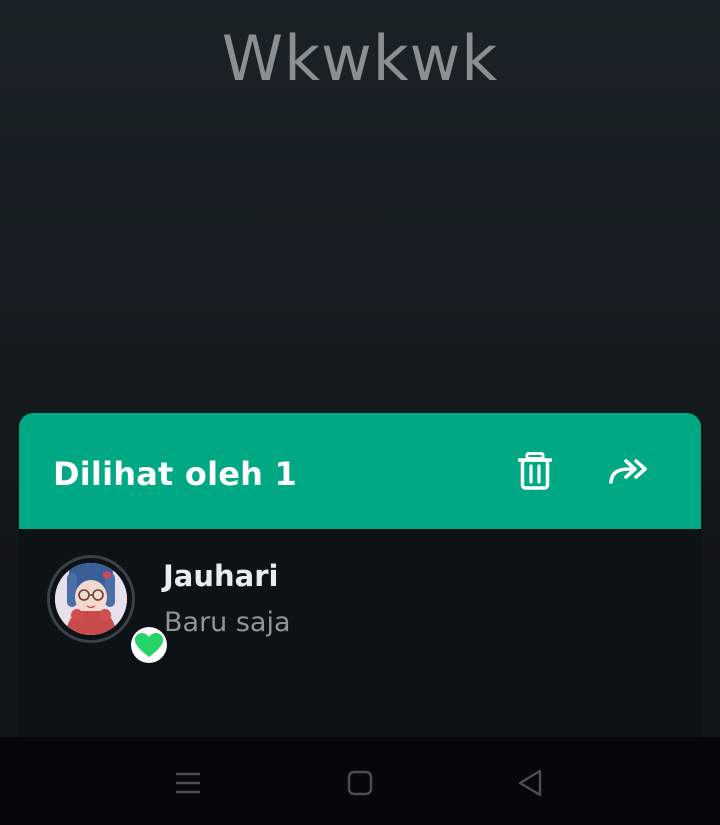 The height and width of the screenshot is (825, 720). What do you see at coordinates (175, 474) in the screenshot?
I see `viewers-count-title: Dilihat oleh 1` at bounding box center [175, 474].